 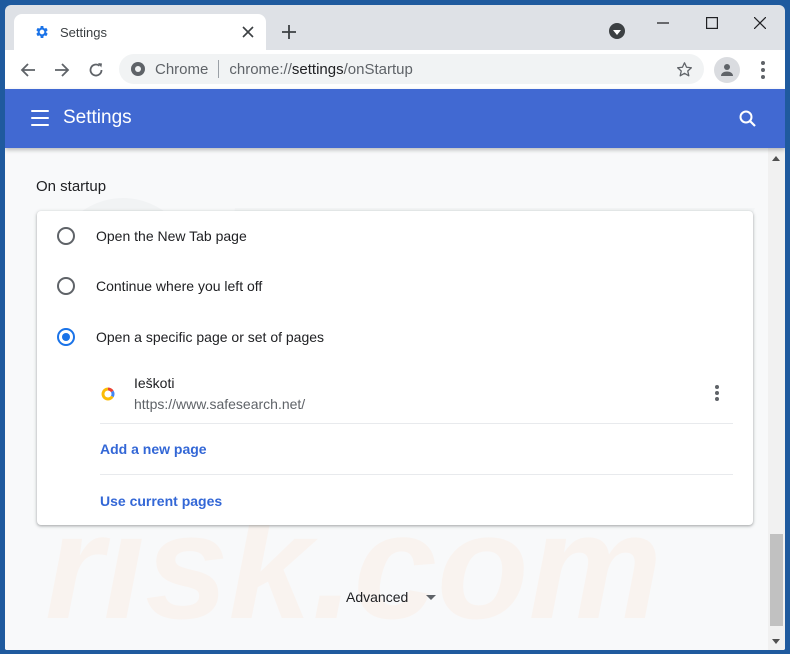 I want to click on tab-title: Settings, so click(x=83, y=32).